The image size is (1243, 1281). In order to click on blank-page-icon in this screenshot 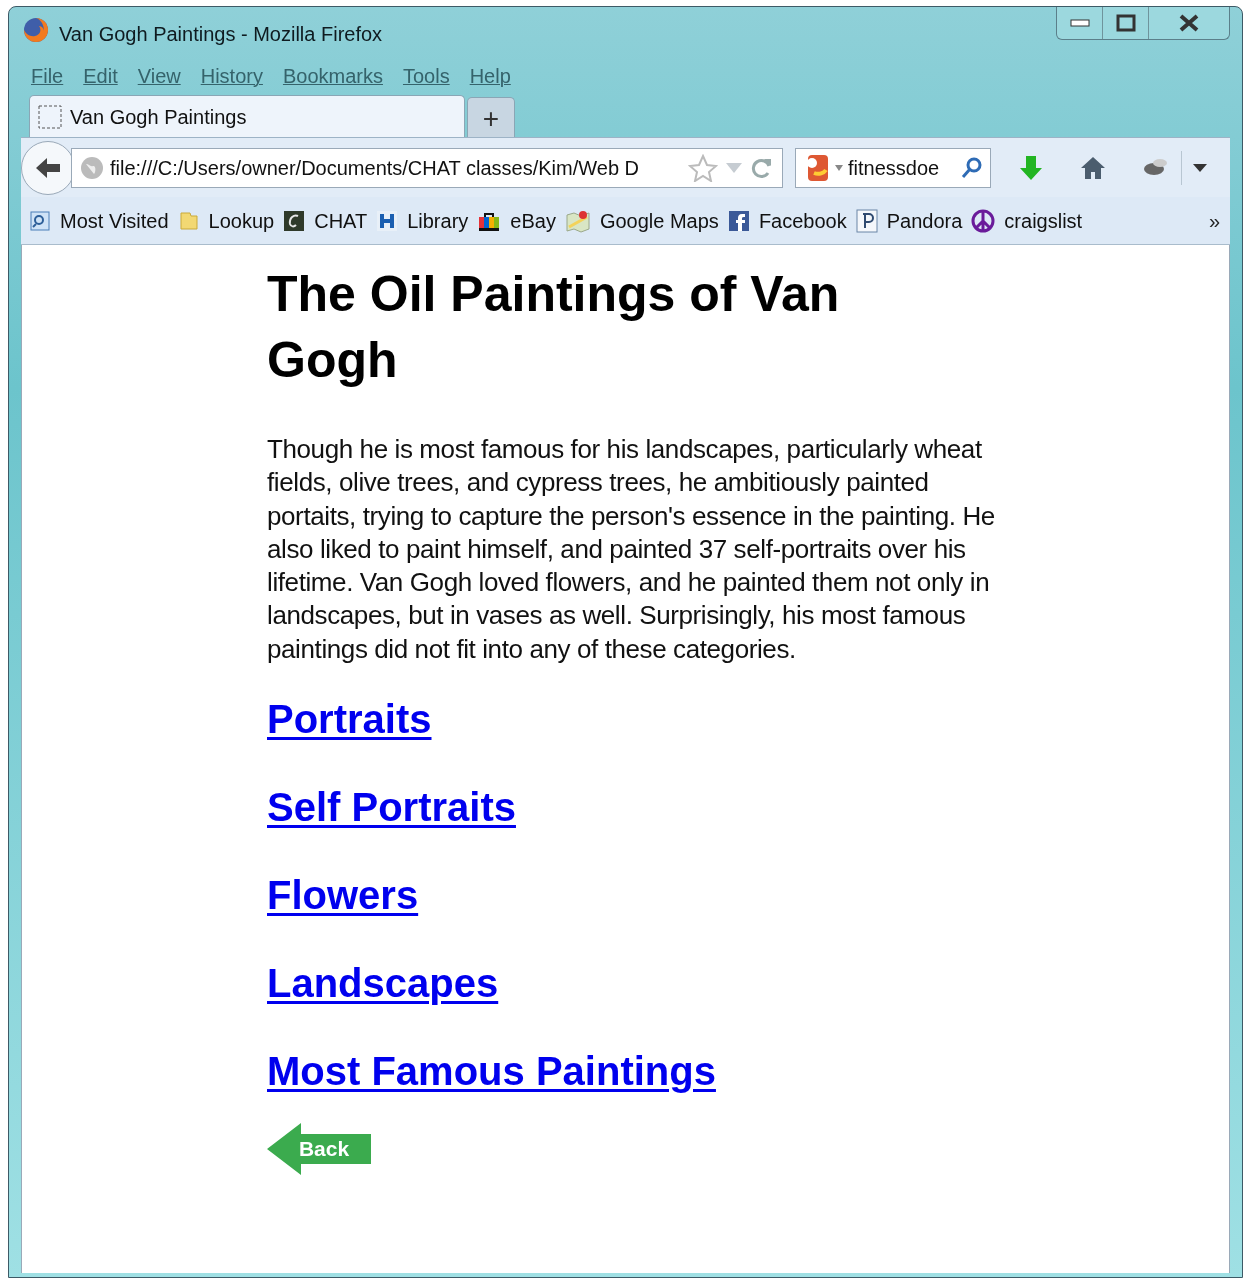, I will do `click(50, 116)`.